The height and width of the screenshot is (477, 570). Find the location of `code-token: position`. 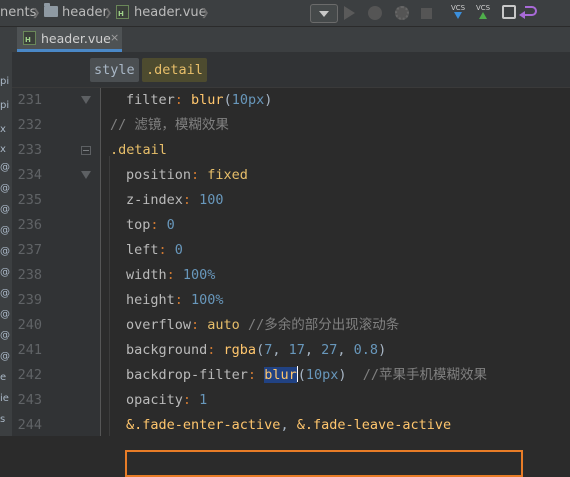

code-token: position is located at coordinates (159, 175).